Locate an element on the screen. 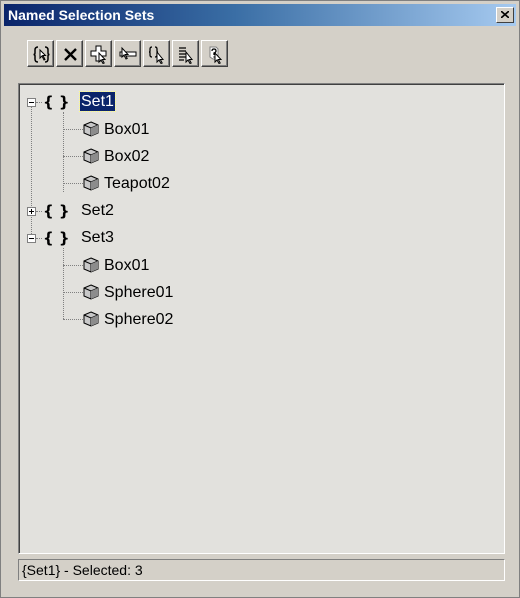  remove-objects-button is located at coordinates (127, 53).